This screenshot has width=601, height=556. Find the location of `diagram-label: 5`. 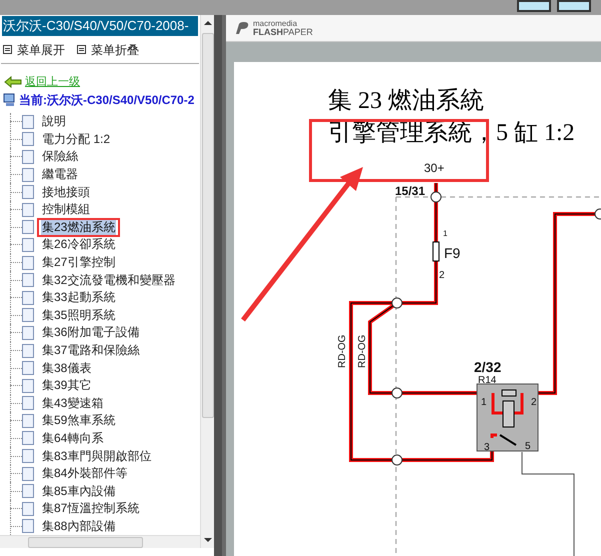

diagram-label: 5 is located at coordinates (528, 446).